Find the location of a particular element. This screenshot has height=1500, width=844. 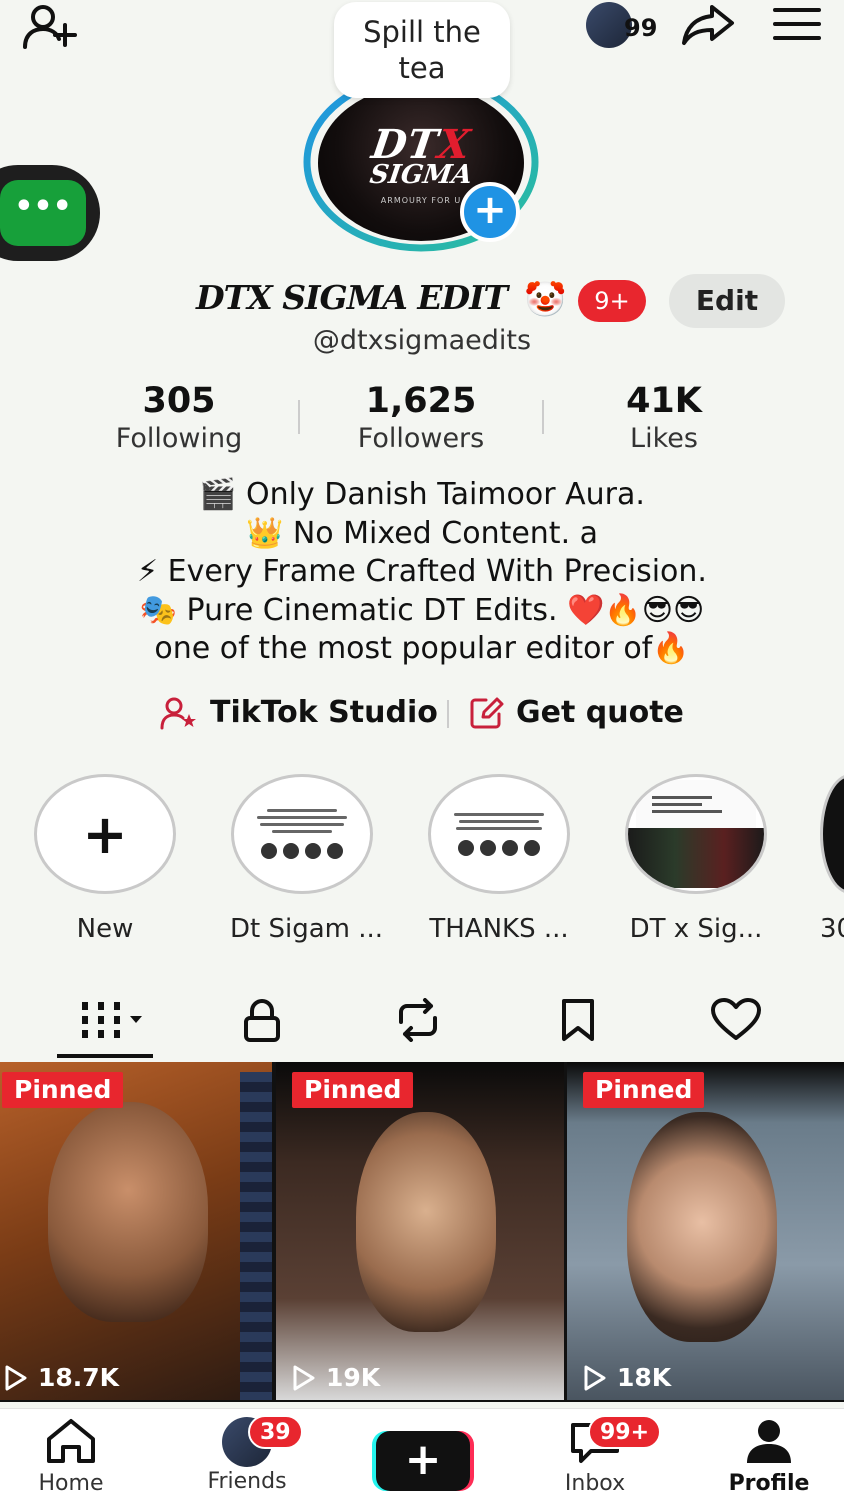

links-divider is located at coordinates (448, 714).